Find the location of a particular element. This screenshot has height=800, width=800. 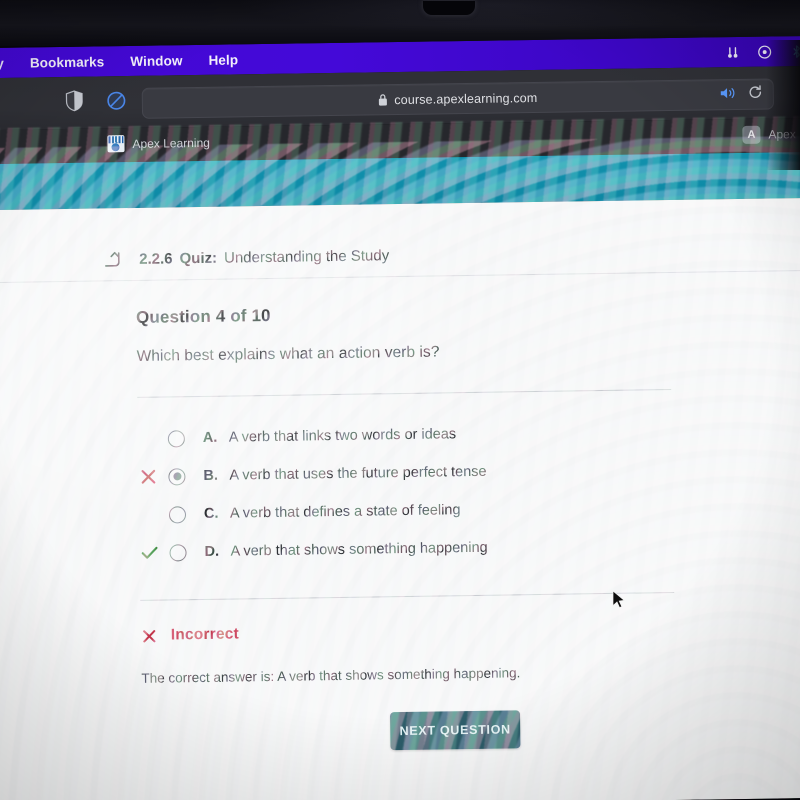

menu-item-window: Window is located at coordinates (156, 61).